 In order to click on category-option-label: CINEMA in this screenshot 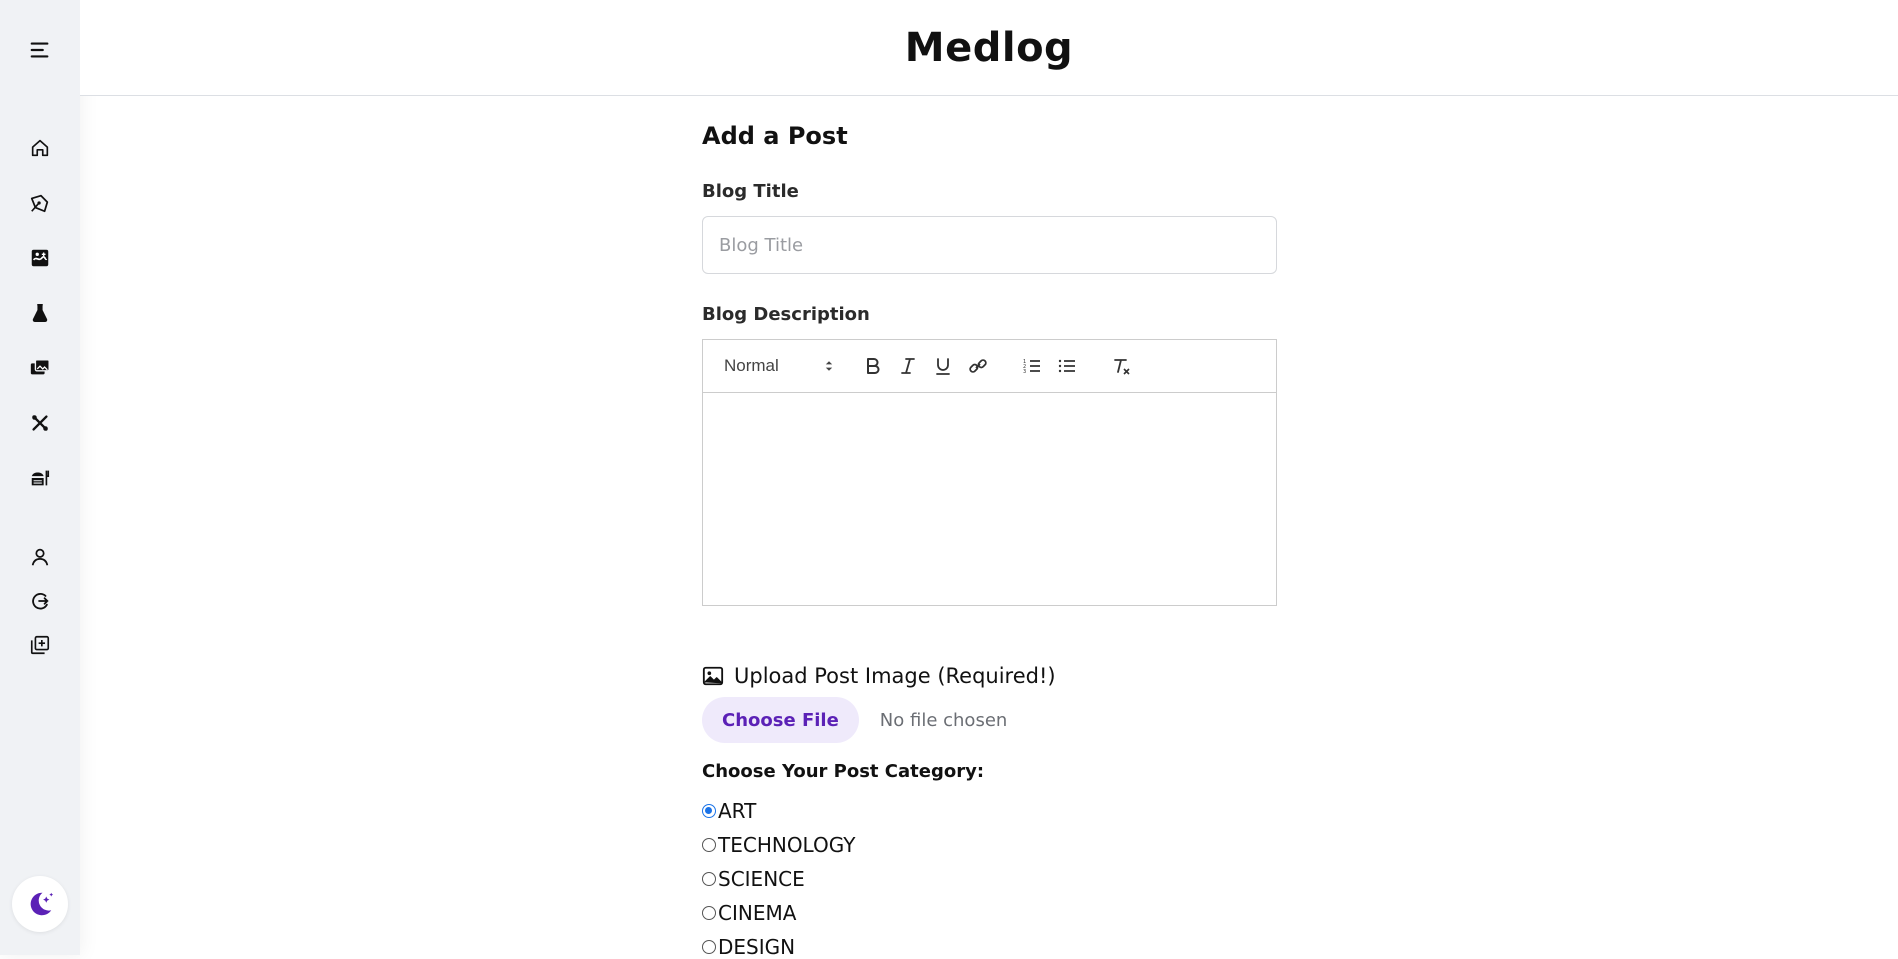, I will do `click(757, 913)`.